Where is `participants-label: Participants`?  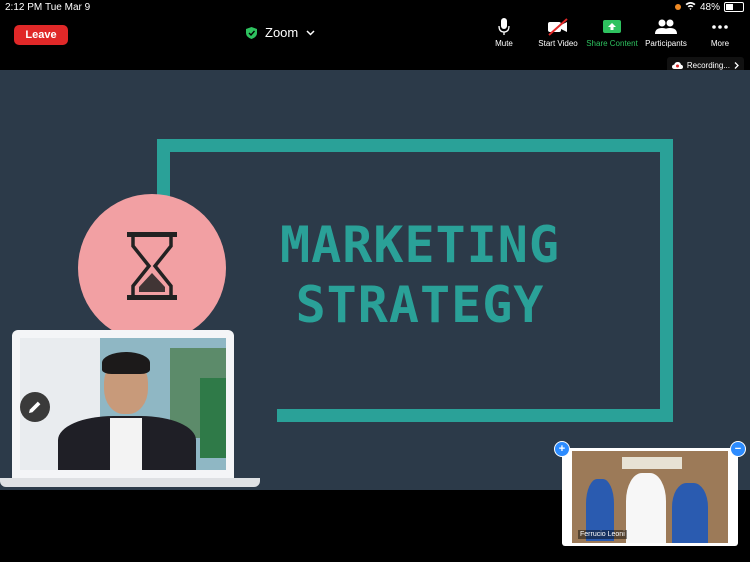
participants-label: Participants is located at coordinates (666, 43).